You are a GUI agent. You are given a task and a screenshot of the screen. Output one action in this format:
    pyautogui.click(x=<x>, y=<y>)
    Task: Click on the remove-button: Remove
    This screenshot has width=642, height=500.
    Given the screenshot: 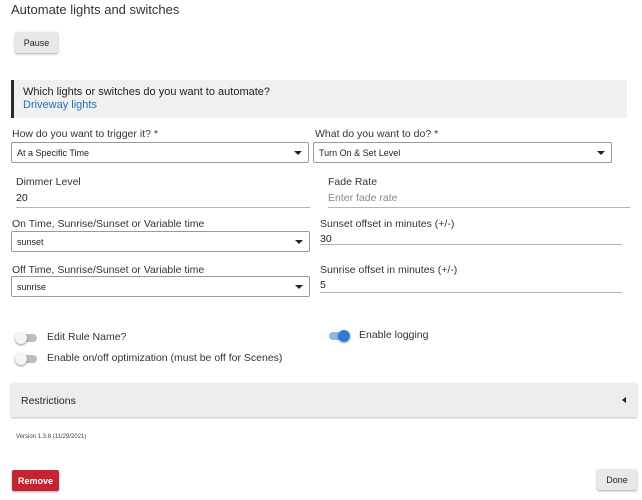 What is the action you would take?
    pyautogui.click(x=35, y=480)
    